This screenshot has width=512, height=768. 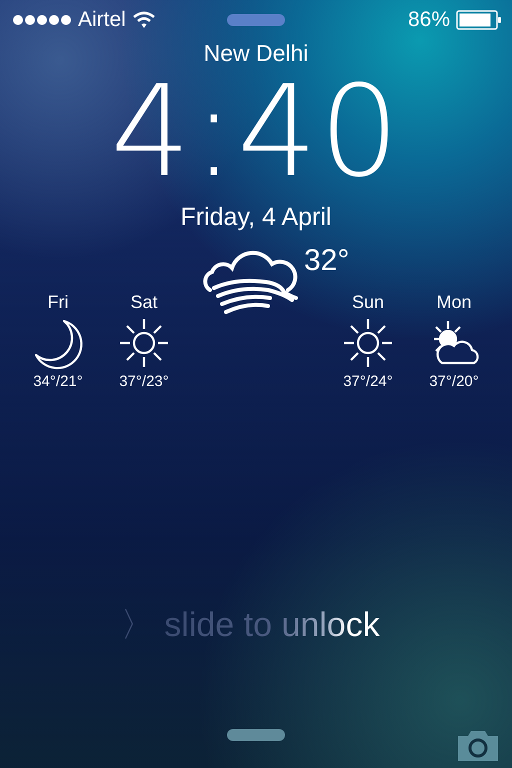 I want to click on control-center-handle, so click(x=256, y=735).